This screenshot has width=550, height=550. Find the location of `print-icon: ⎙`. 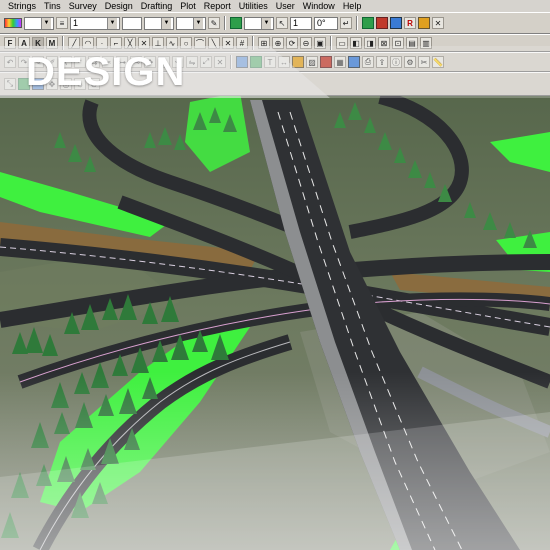

print-icon: ⎙ is located at coordinates (368, 62).